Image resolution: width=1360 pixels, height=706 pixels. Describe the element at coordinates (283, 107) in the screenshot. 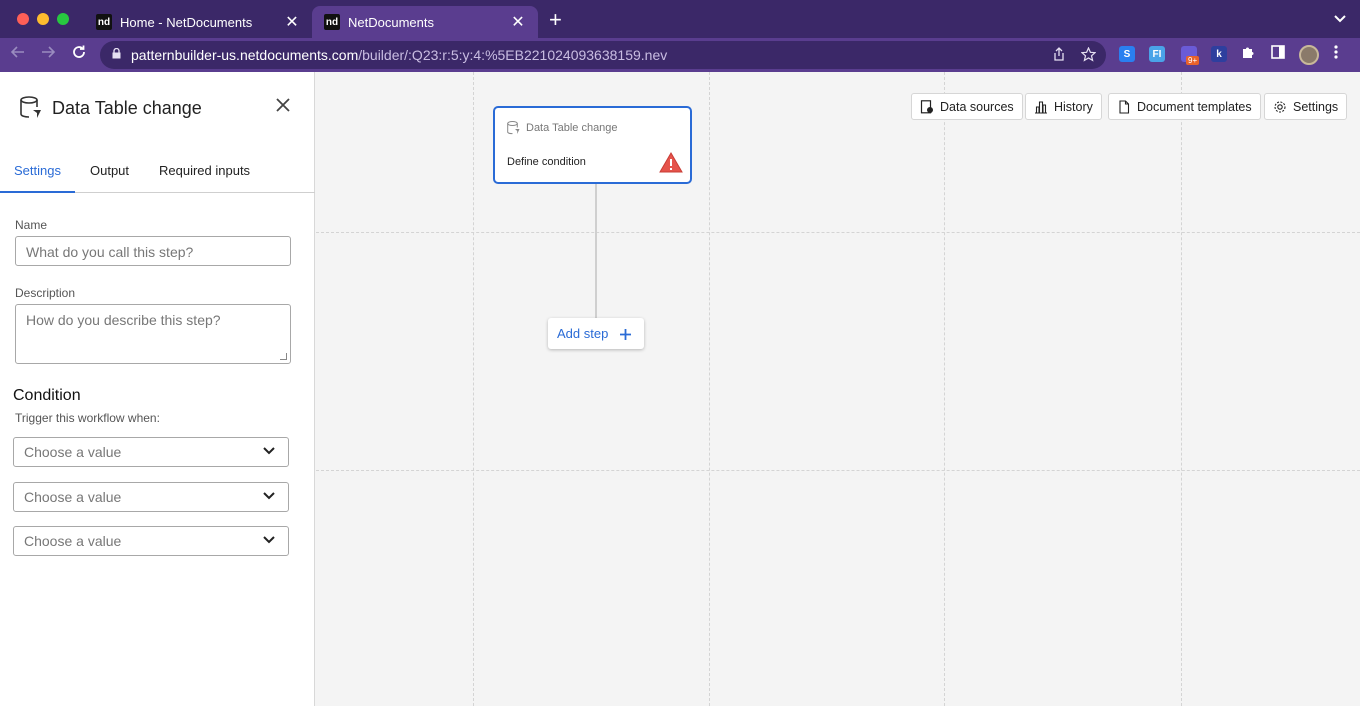

I see `close-panel-icon` at that location.